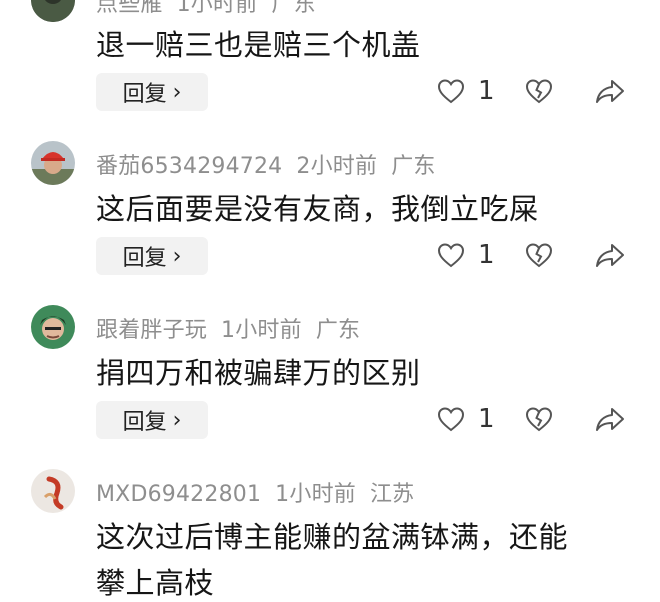 This screenshot has width=660, height=602. I want to click on username: 点些雁, so click(129, 8).